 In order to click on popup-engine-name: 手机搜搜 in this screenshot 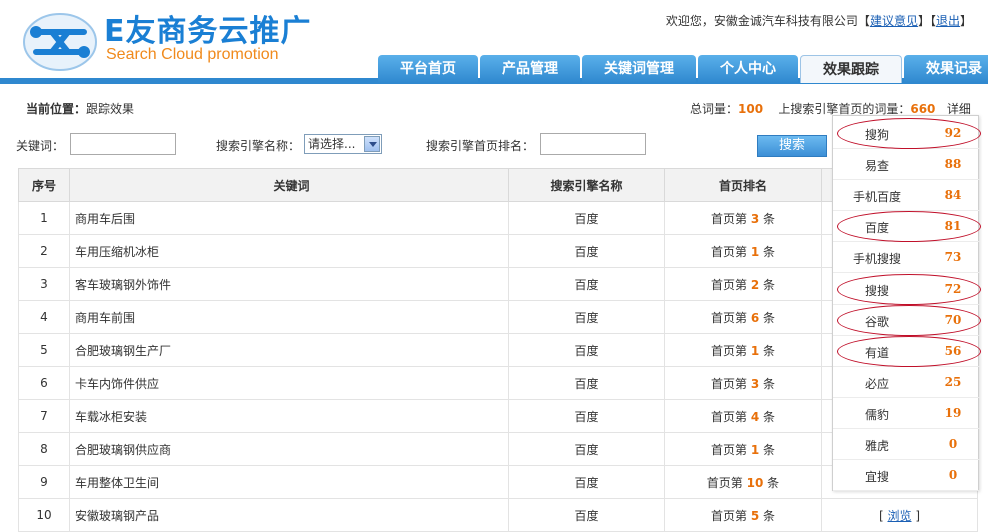, I will do `click(876, 259)`.